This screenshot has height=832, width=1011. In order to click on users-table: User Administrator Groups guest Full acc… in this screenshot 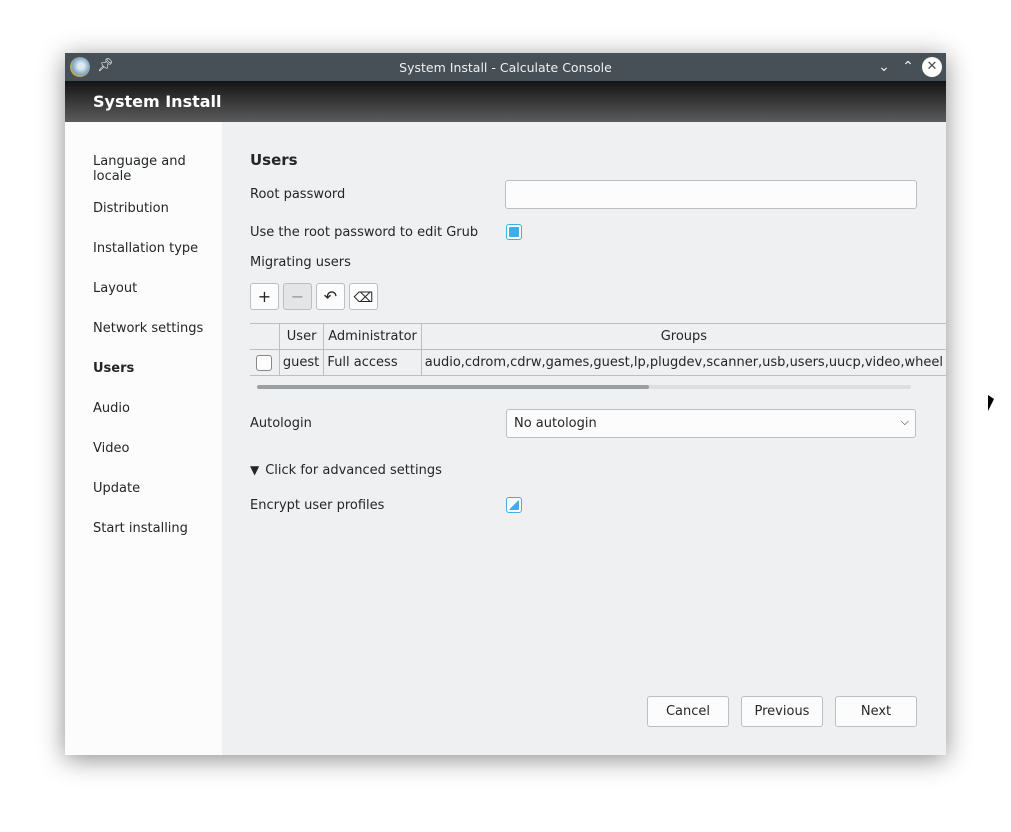, I will do `click(598, 349)`.